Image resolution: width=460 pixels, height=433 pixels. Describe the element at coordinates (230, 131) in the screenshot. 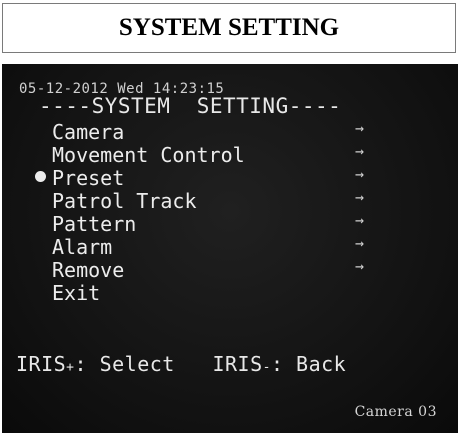

I see `menu-item-camera: Camera →` at that location.